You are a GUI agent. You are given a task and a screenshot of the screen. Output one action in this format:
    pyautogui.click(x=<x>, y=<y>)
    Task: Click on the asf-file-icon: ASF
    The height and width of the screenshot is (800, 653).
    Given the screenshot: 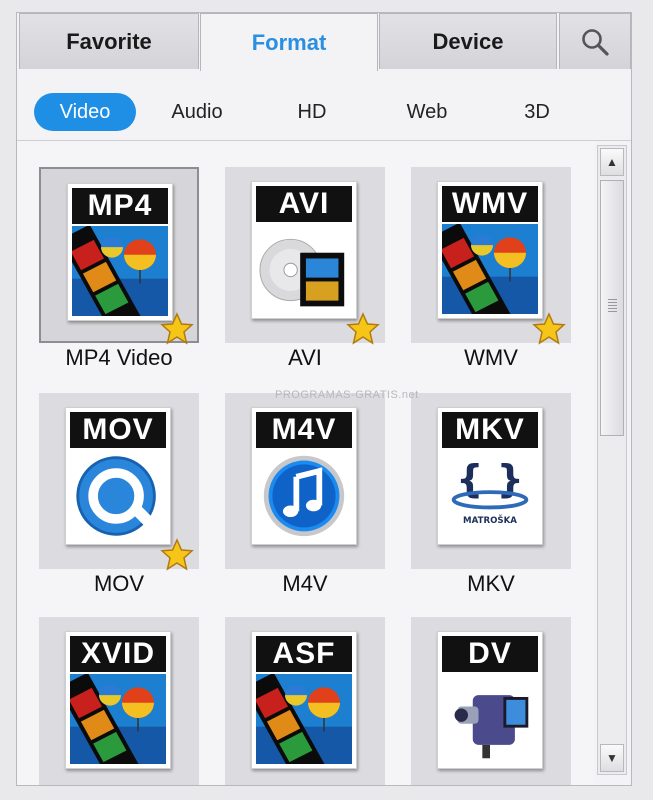 What is the action you would take?
    pyautogui.click(x=304, y=700)
    